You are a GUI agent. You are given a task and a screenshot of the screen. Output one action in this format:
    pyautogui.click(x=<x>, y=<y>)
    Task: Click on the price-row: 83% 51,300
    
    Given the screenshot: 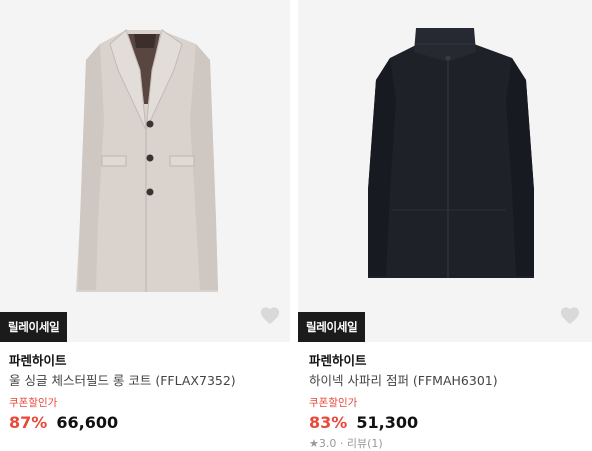 What is the action you would take?
    pyautogui.click(x=450, y=423)
    